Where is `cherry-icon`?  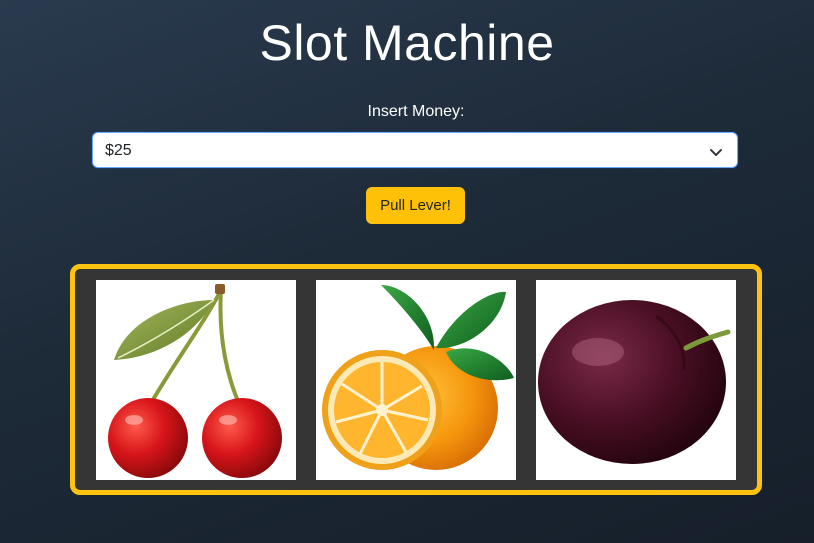 cherry-icon is located at coordinates (195, 381).